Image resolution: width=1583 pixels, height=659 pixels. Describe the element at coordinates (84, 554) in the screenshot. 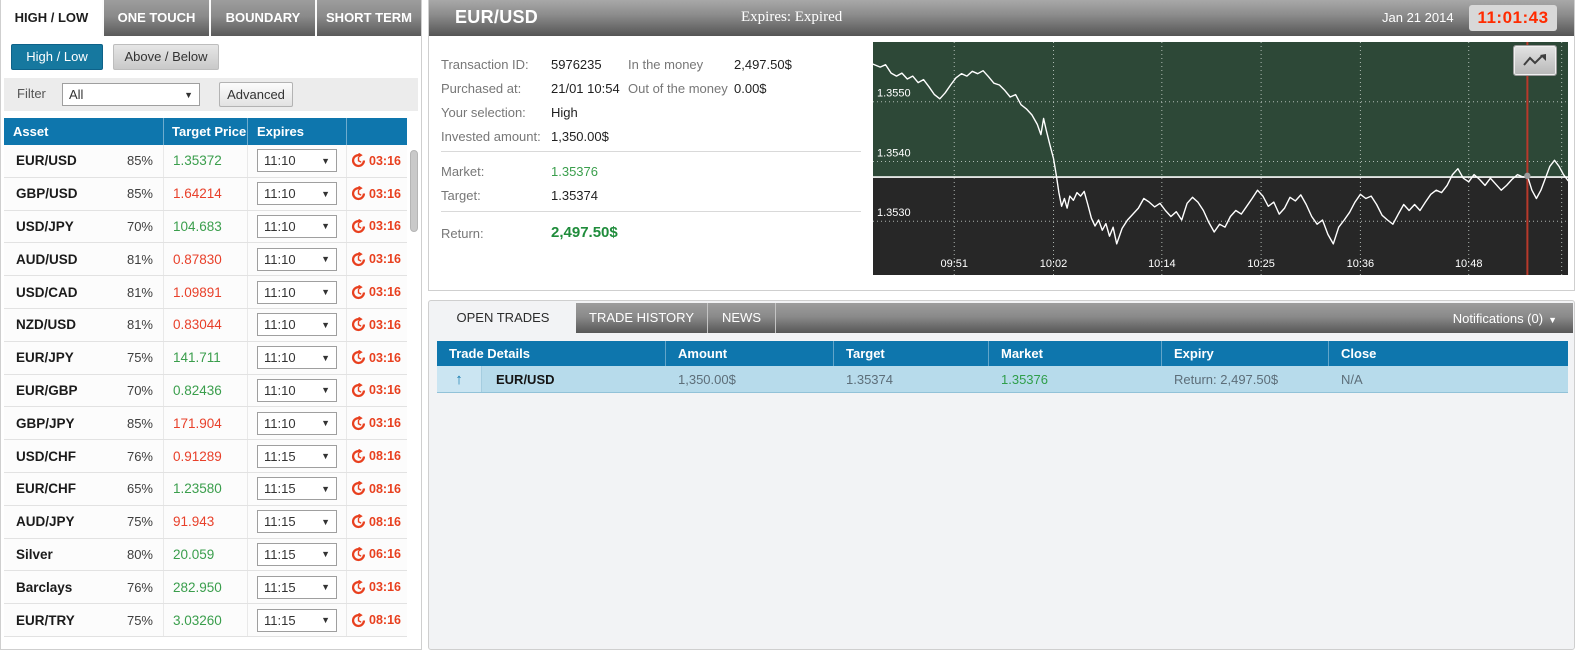

I see `asset-cell: Silver 80%` at that location.